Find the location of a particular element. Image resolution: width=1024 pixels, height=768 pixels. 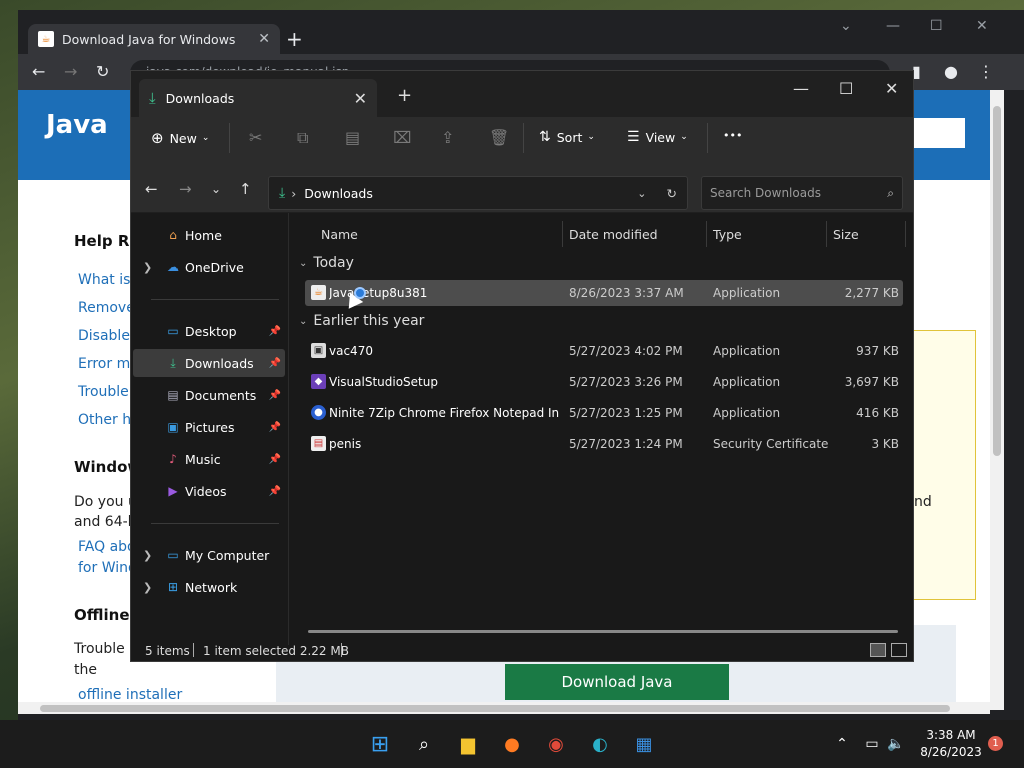

breadcrumb-downloads: Downloads is located at coordinates (338, 193).